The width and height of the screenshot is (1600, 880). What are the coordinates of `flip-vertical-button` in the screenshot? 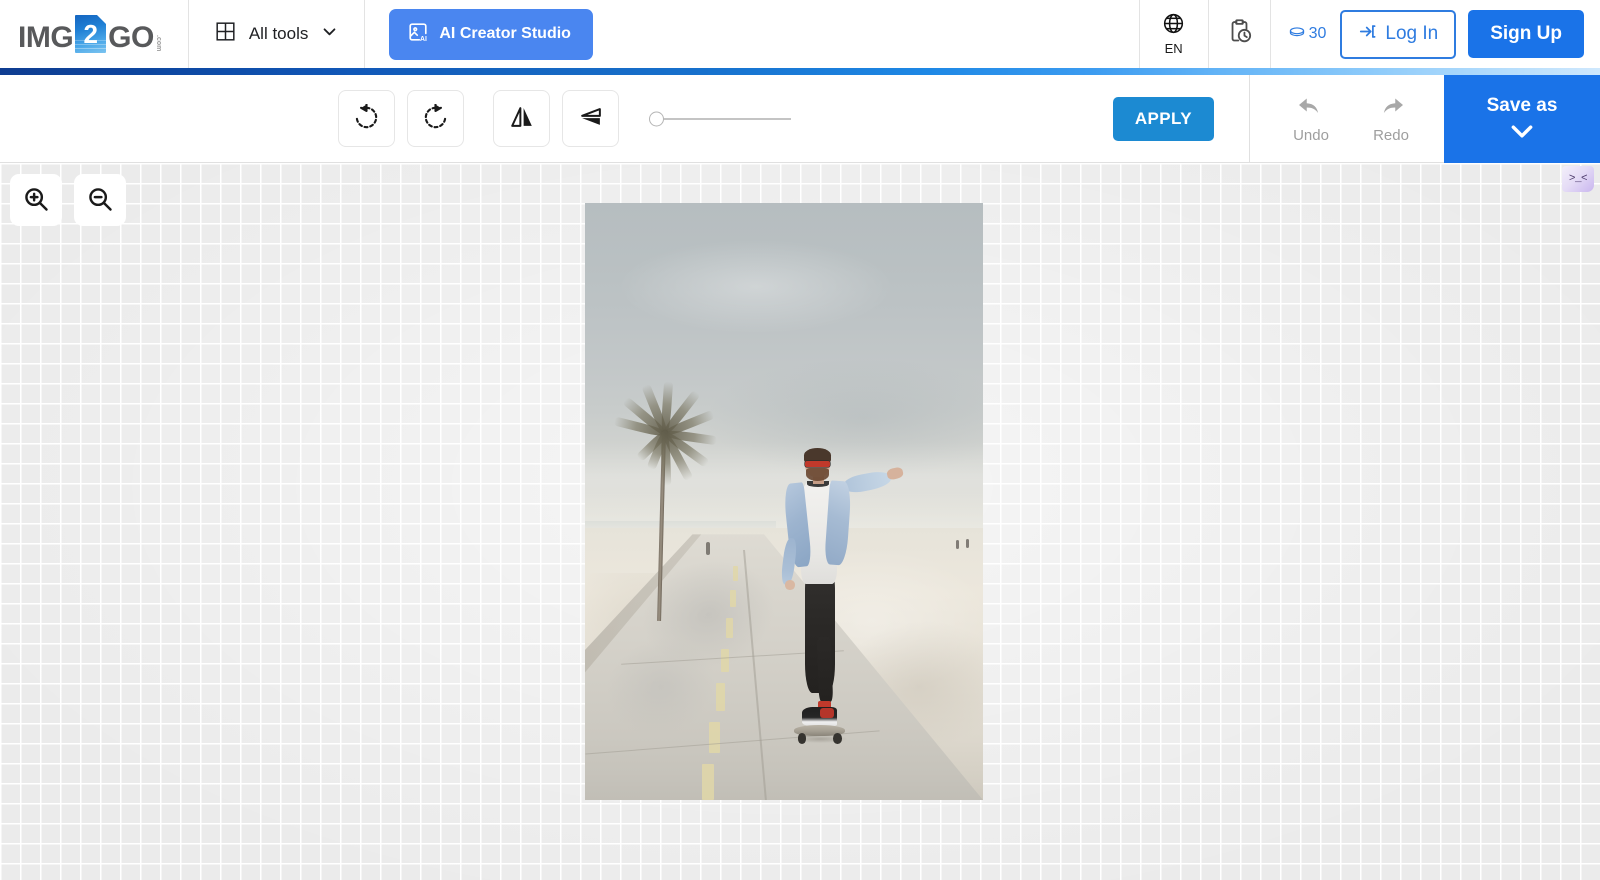 It's located at (590, 118).